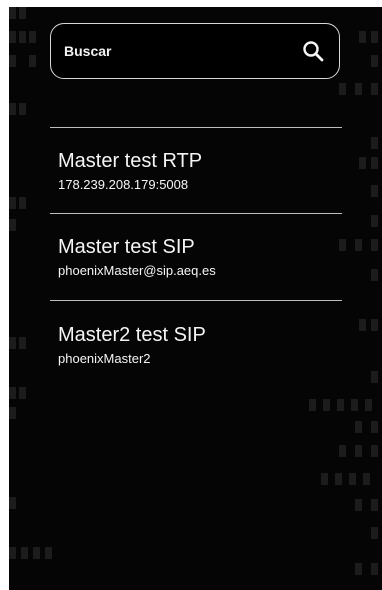  What do you see at coordinates (195, 51) in the screenshot?
I see `search-bar: Buscar` at bounding box center [195, 51].